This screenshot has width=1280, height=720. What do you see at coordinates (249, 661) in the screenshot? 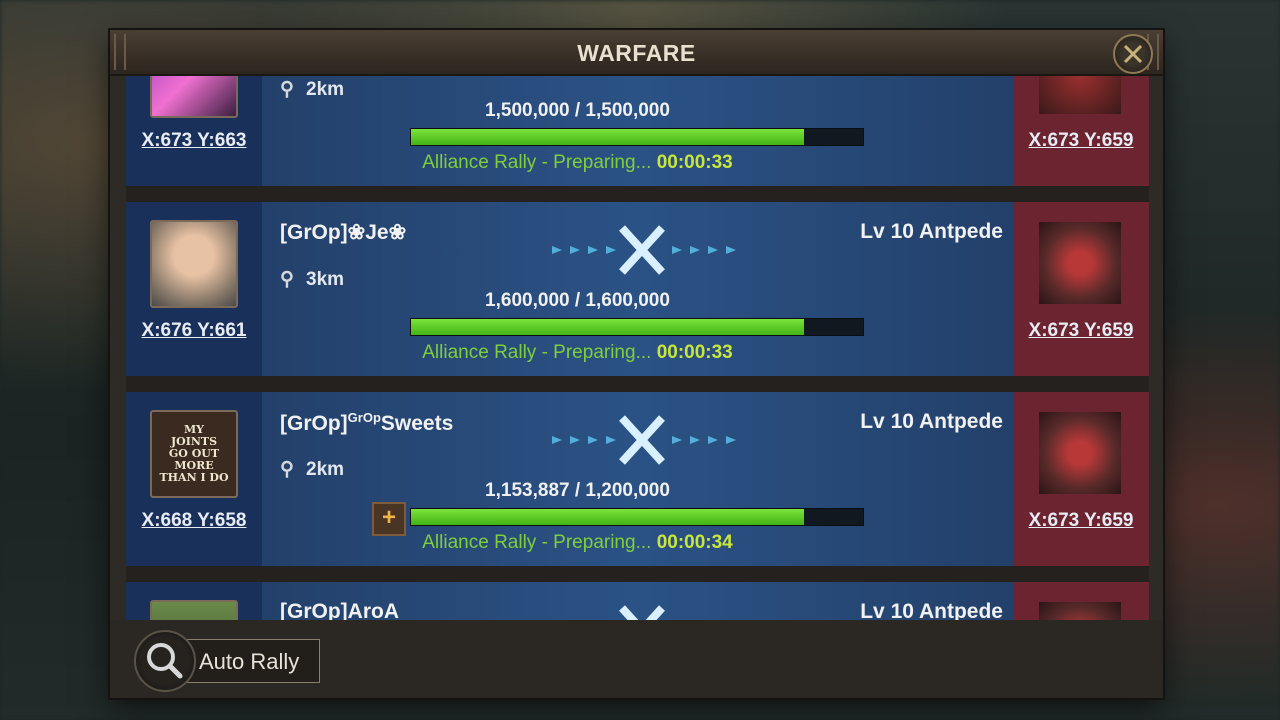
I see `auto-rally-label: Auto Rally` at bounding box center [249, 661].